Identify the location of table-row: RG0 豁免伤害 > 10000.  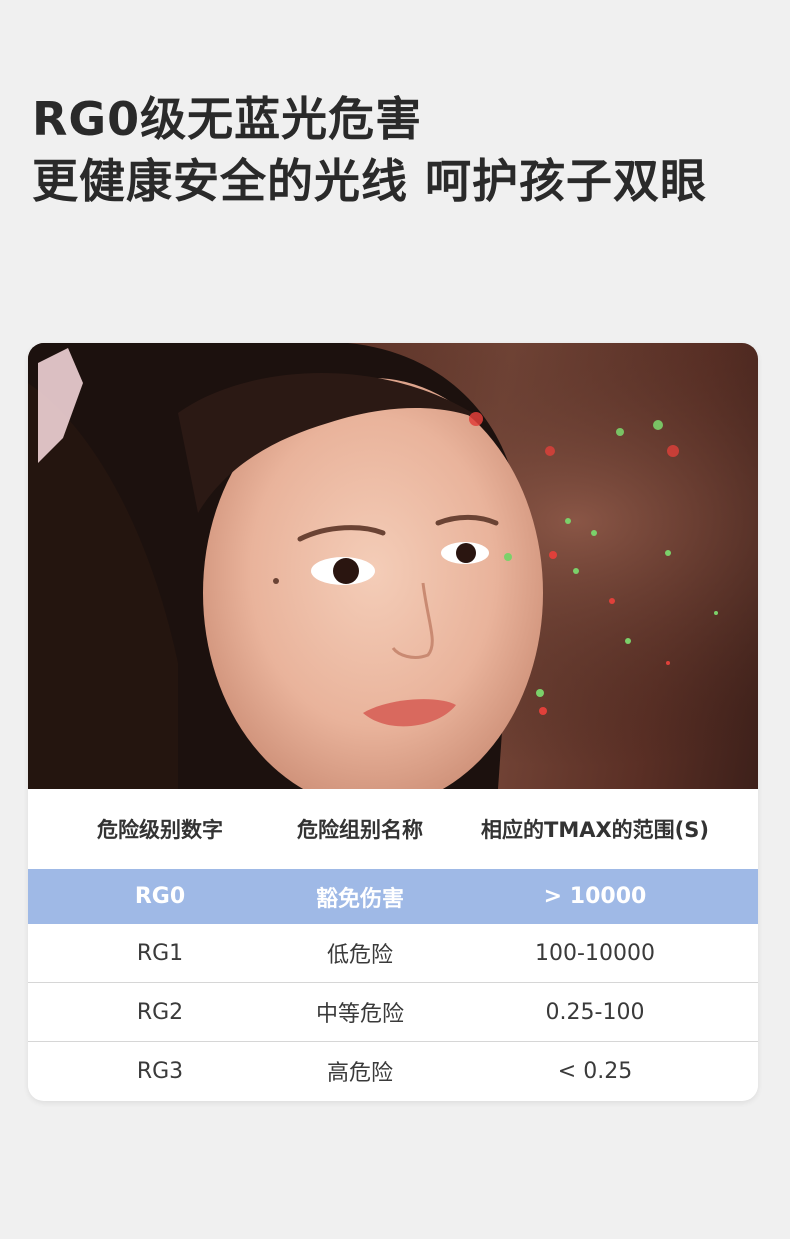
(393, 896).